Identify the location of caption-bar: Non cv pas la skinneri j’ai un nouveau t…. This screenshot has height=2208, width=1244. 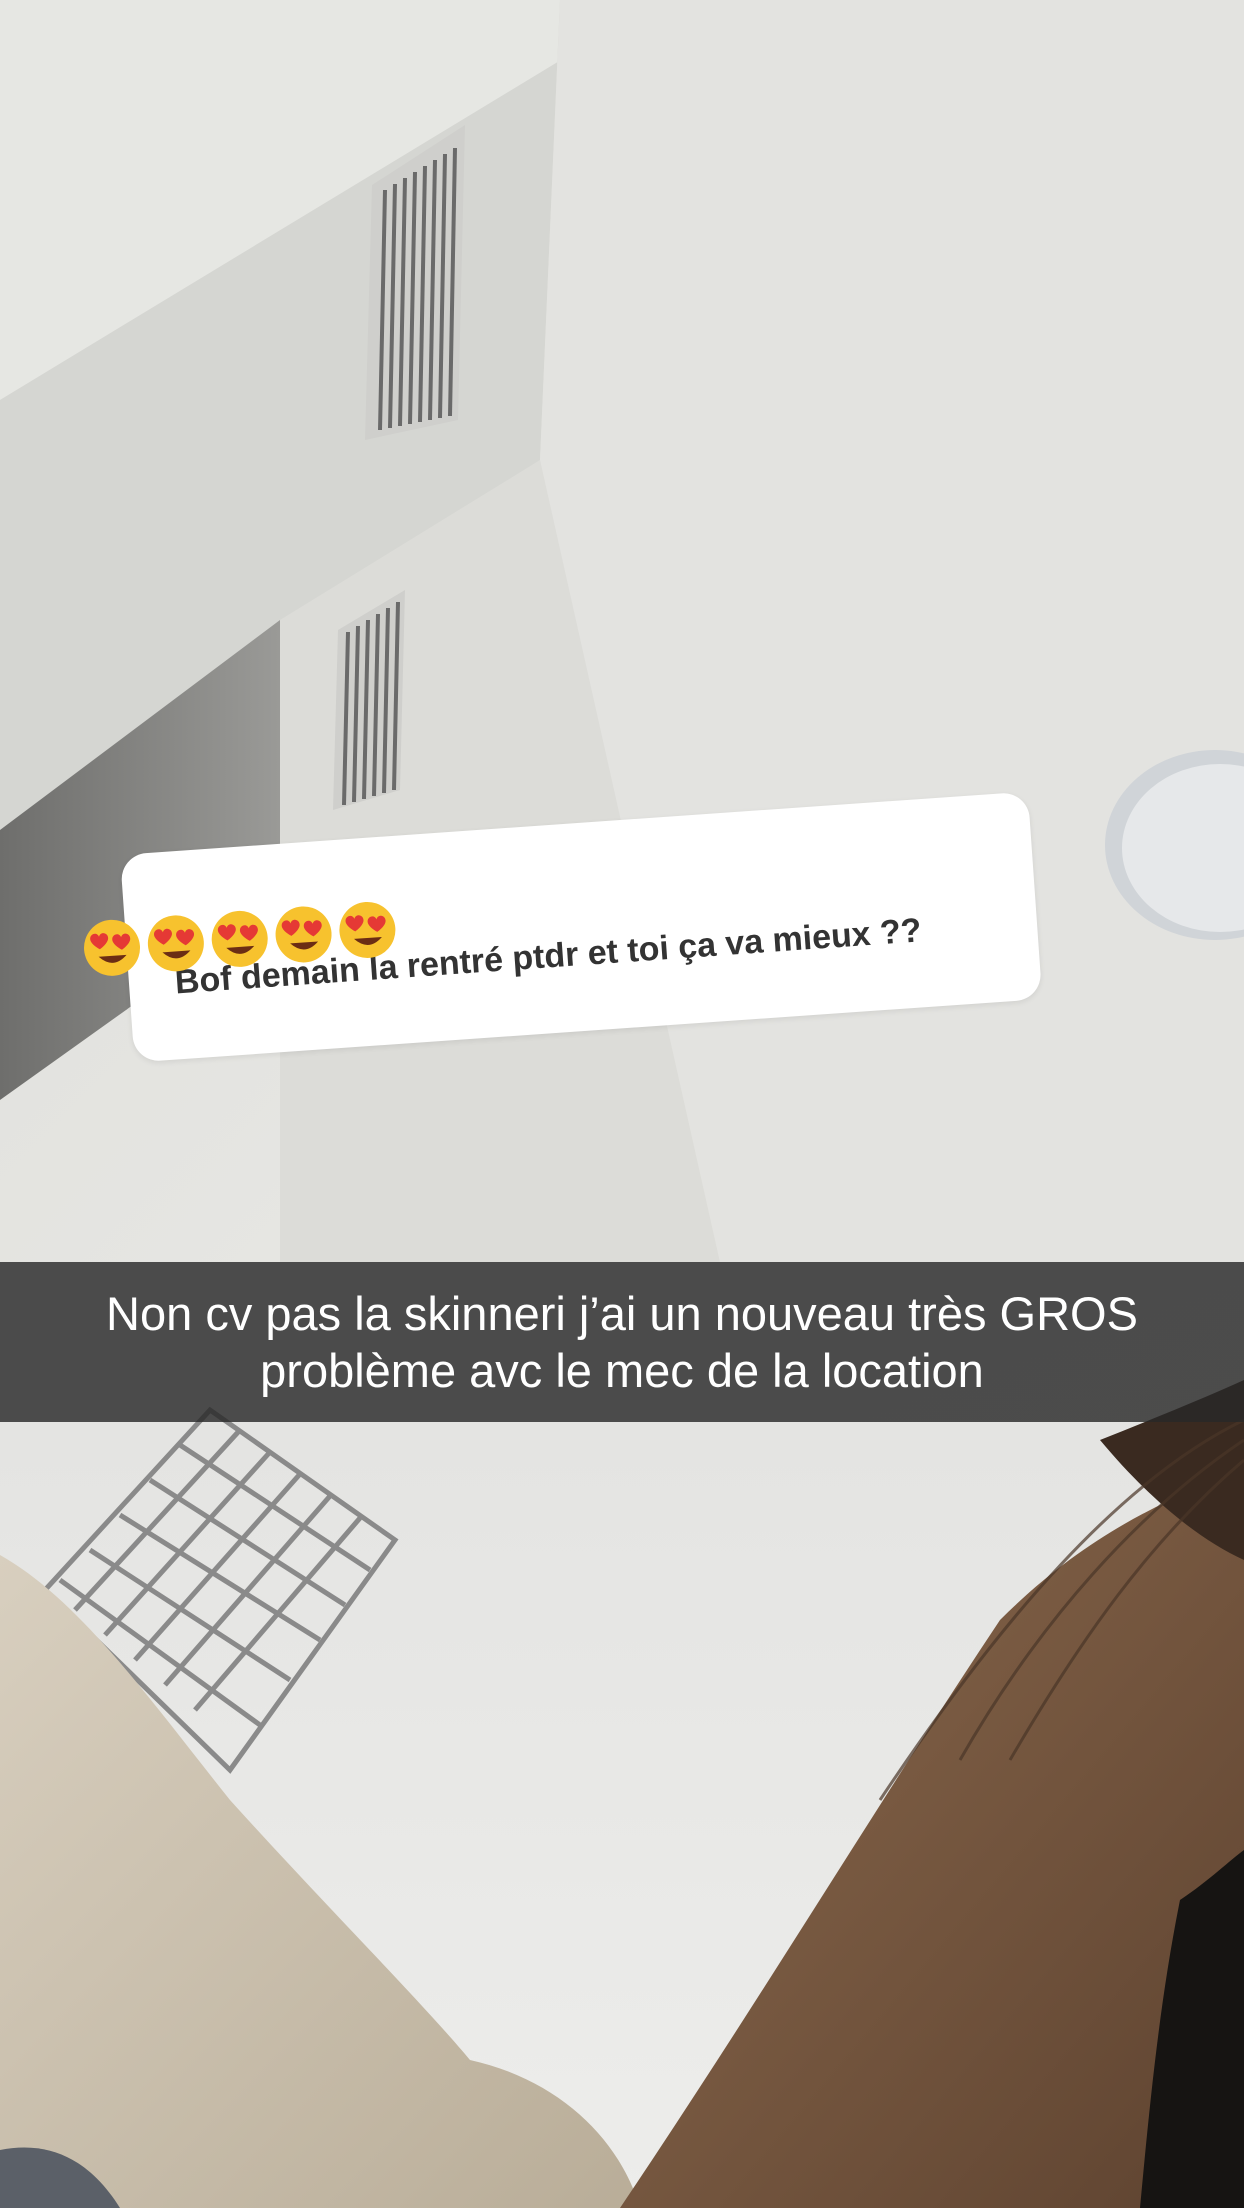
(622, 1342).